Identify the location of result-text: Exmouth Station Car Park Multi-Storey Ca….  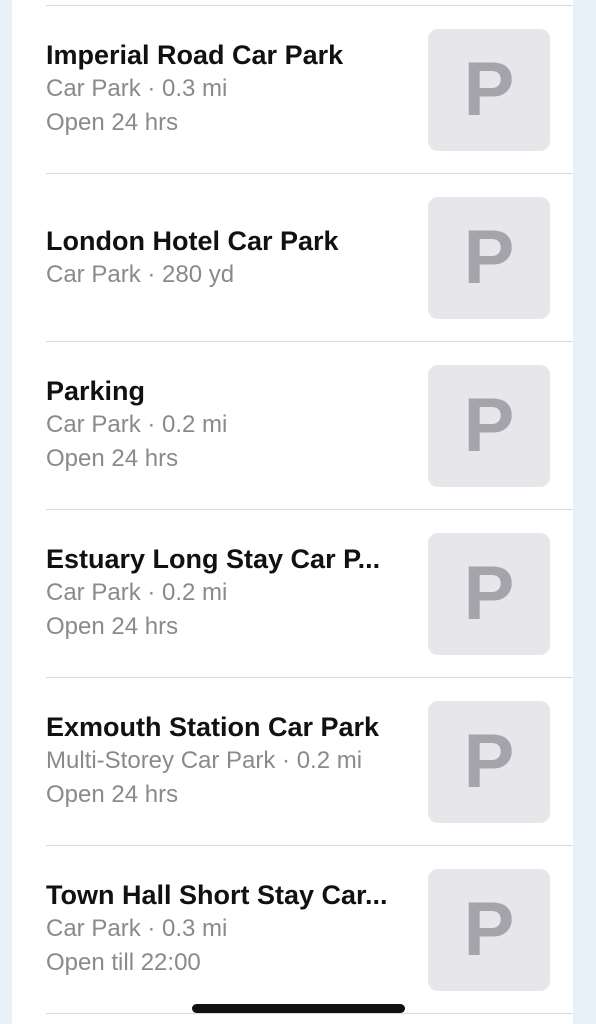
(231, 761).